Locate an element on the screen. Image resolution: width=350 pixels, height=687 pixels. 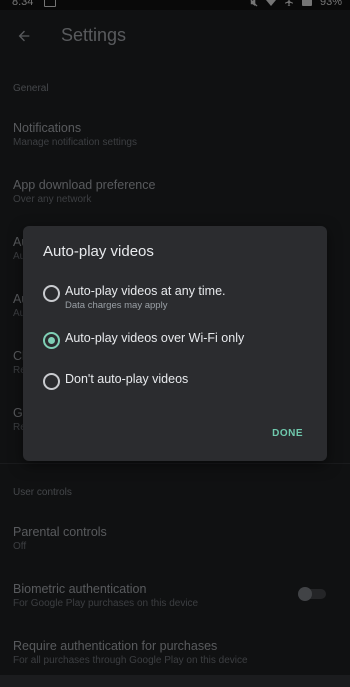
option-label: Auto-play videos at any time. is located at coordinates (145, 291).